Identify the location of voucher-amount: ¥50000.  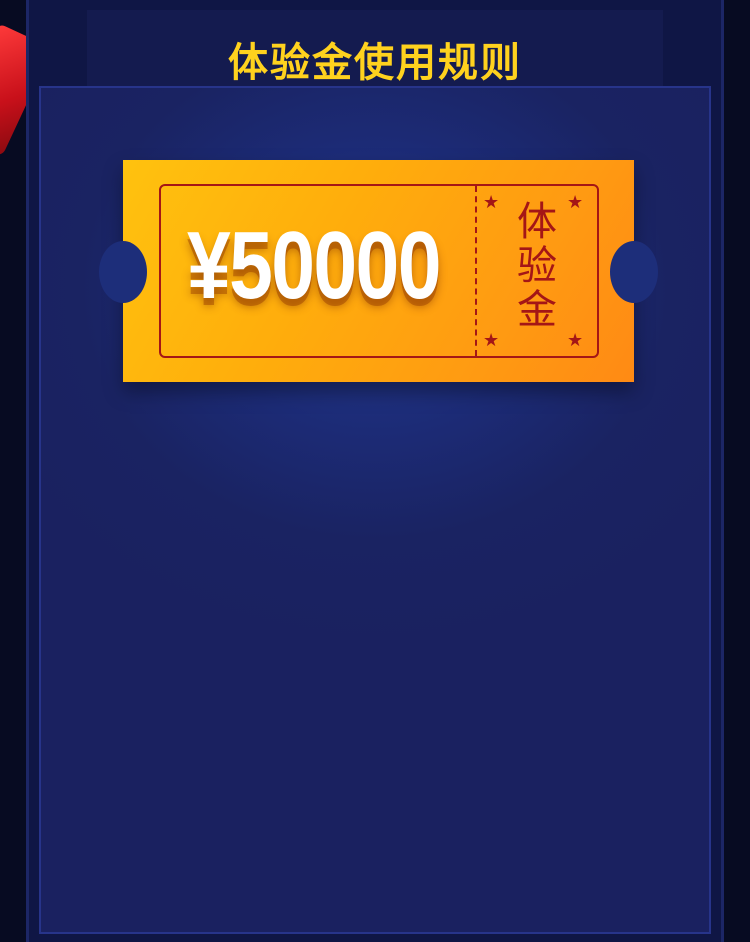
(314, 265).